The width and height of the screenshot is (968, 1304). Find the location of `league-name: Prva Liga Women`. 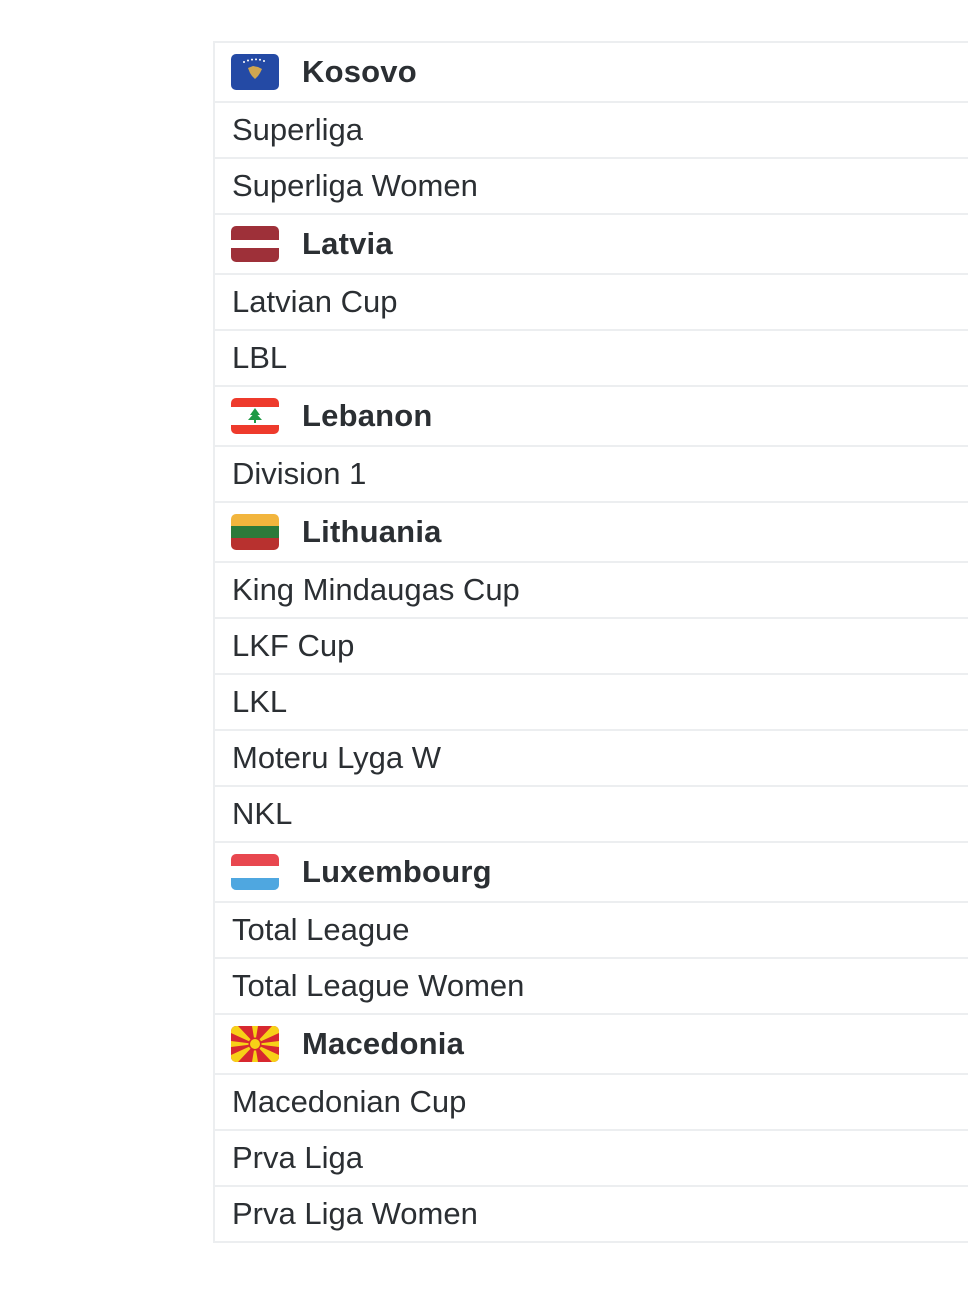

league-name: Prva Liga Women is located at coordinates (355, 1213).